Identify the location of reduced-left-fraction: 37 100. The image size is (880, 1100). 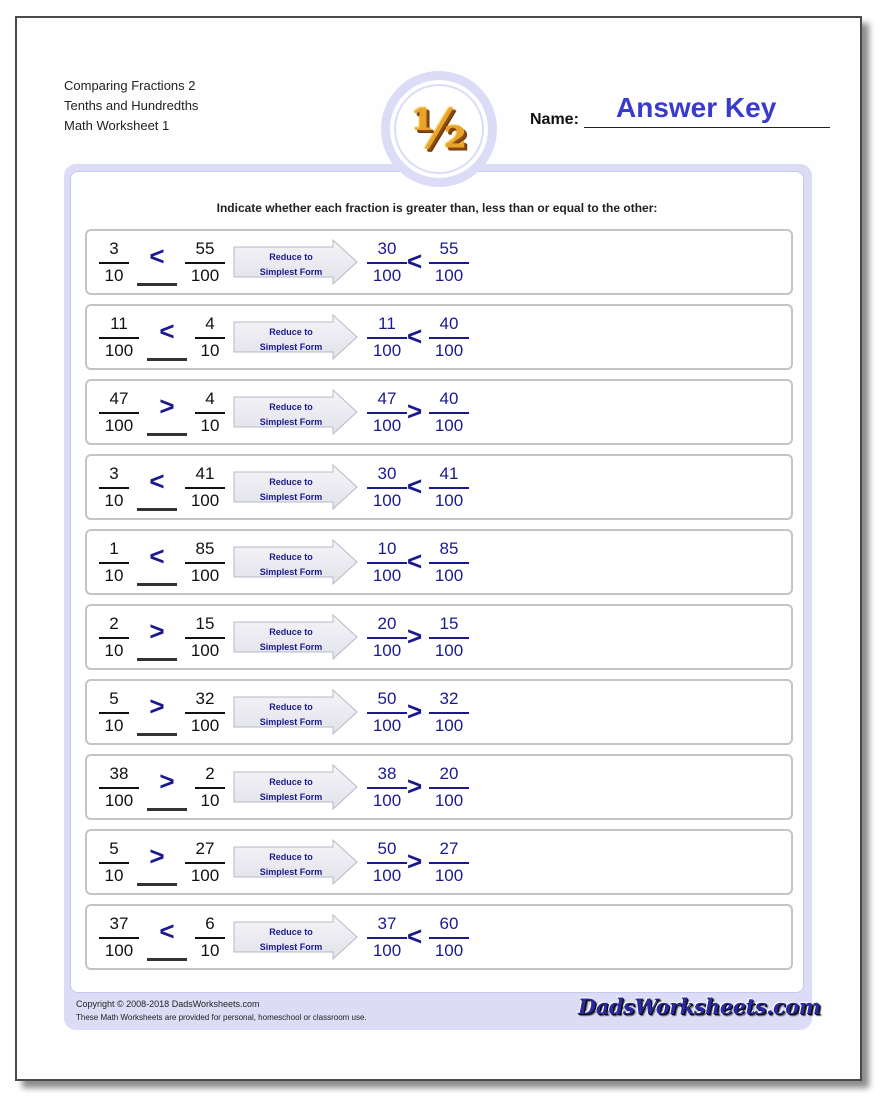
(387, 937).